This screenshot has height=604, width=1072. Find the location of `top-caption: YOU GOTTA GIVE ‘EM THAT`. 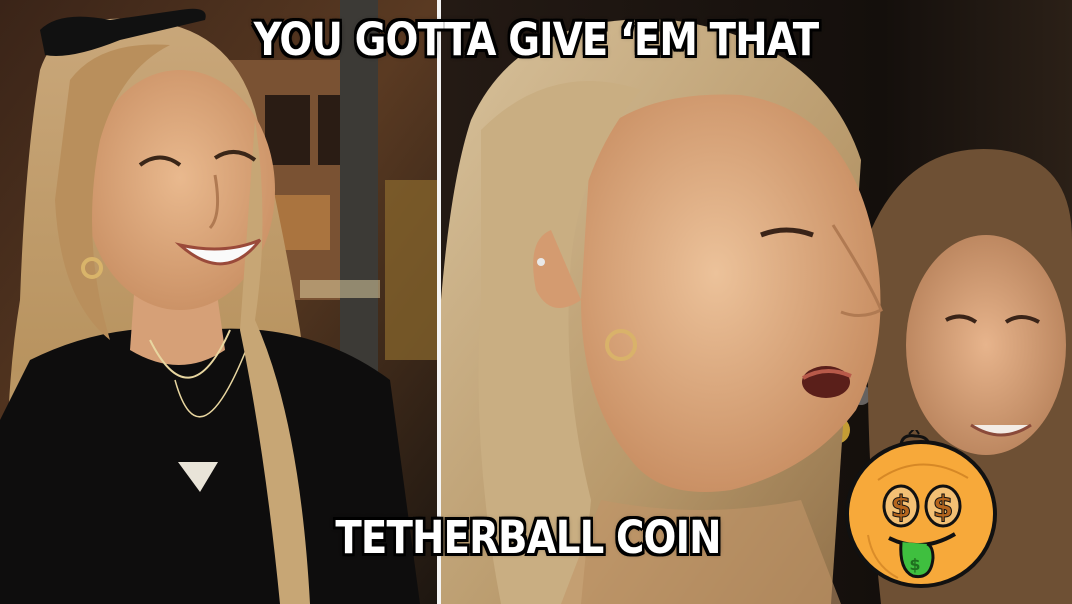

top-caption: YOU GOTTA GIVE ‘EM THAT is located at coordinates (536, 39).